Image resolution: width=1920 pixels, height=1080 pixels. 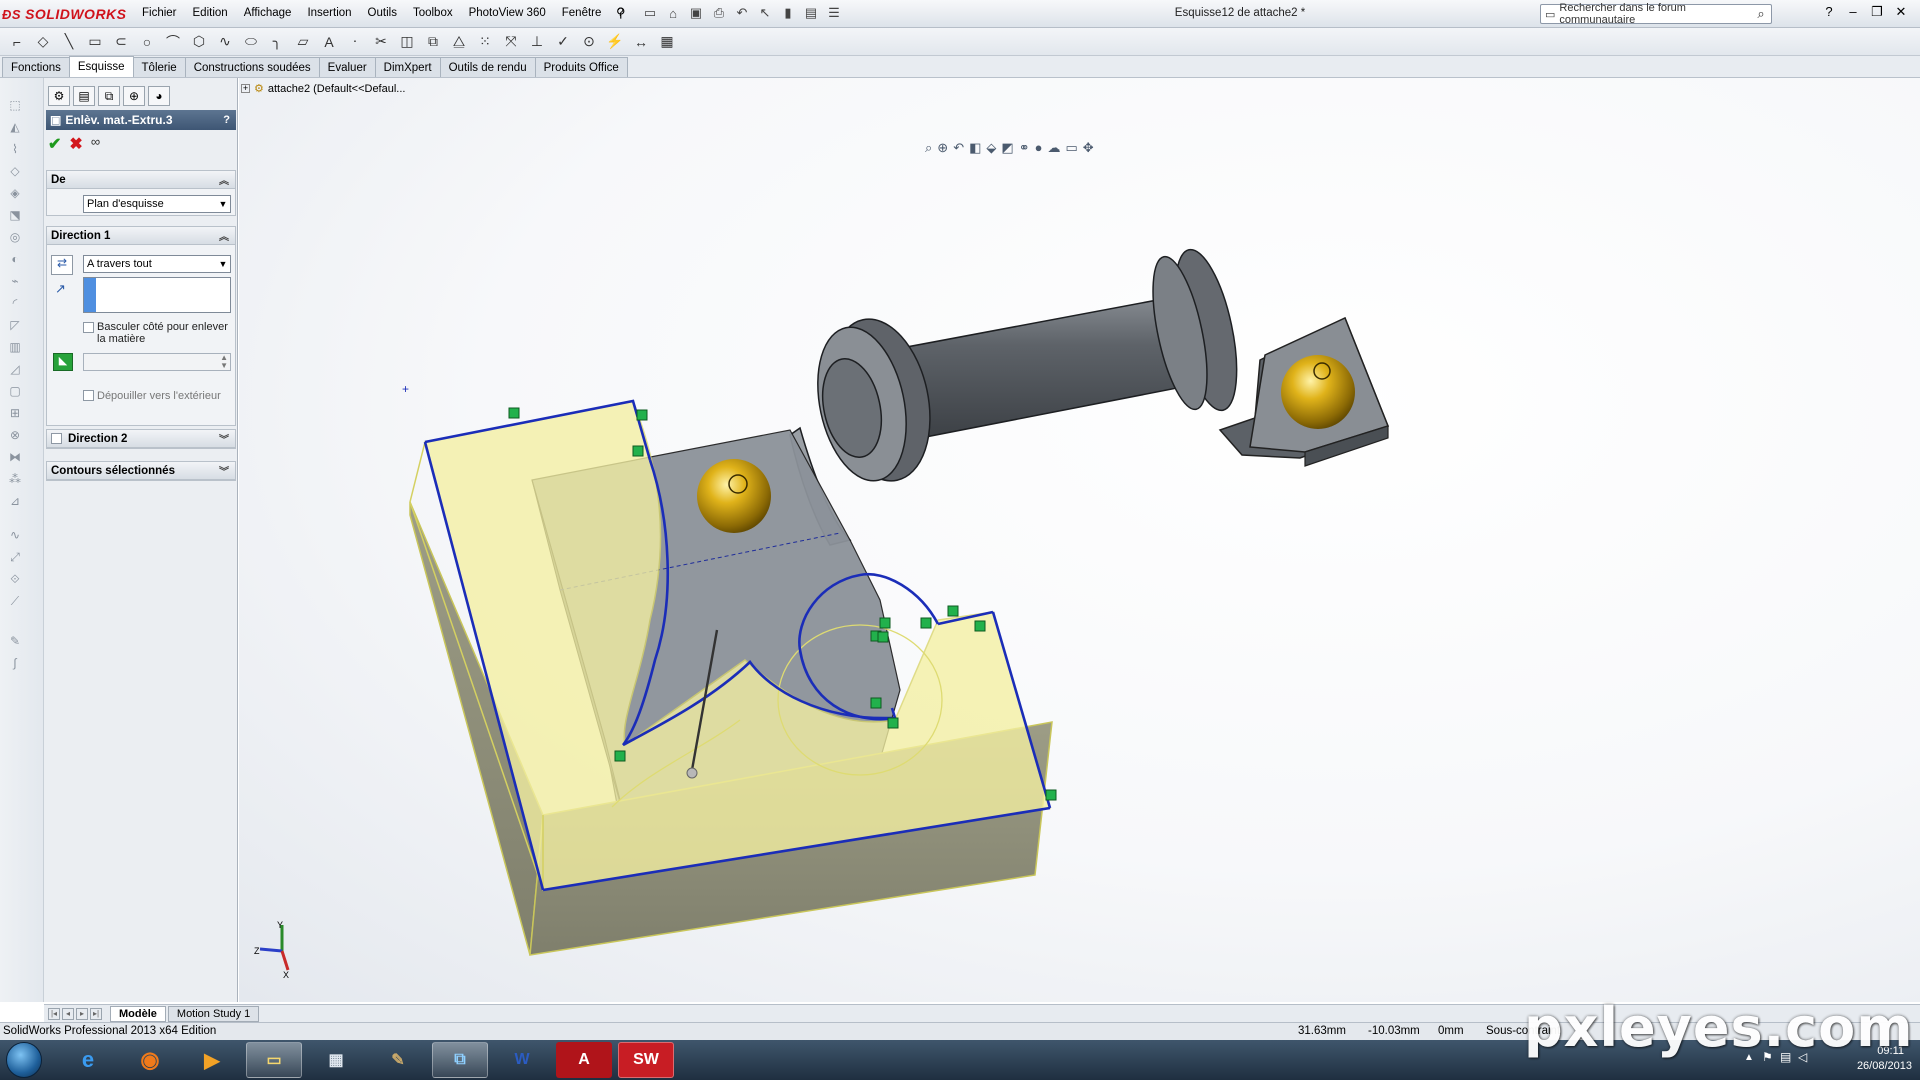 I want to click on convert-entities-icon: ◫, so click(x=407, y=42).